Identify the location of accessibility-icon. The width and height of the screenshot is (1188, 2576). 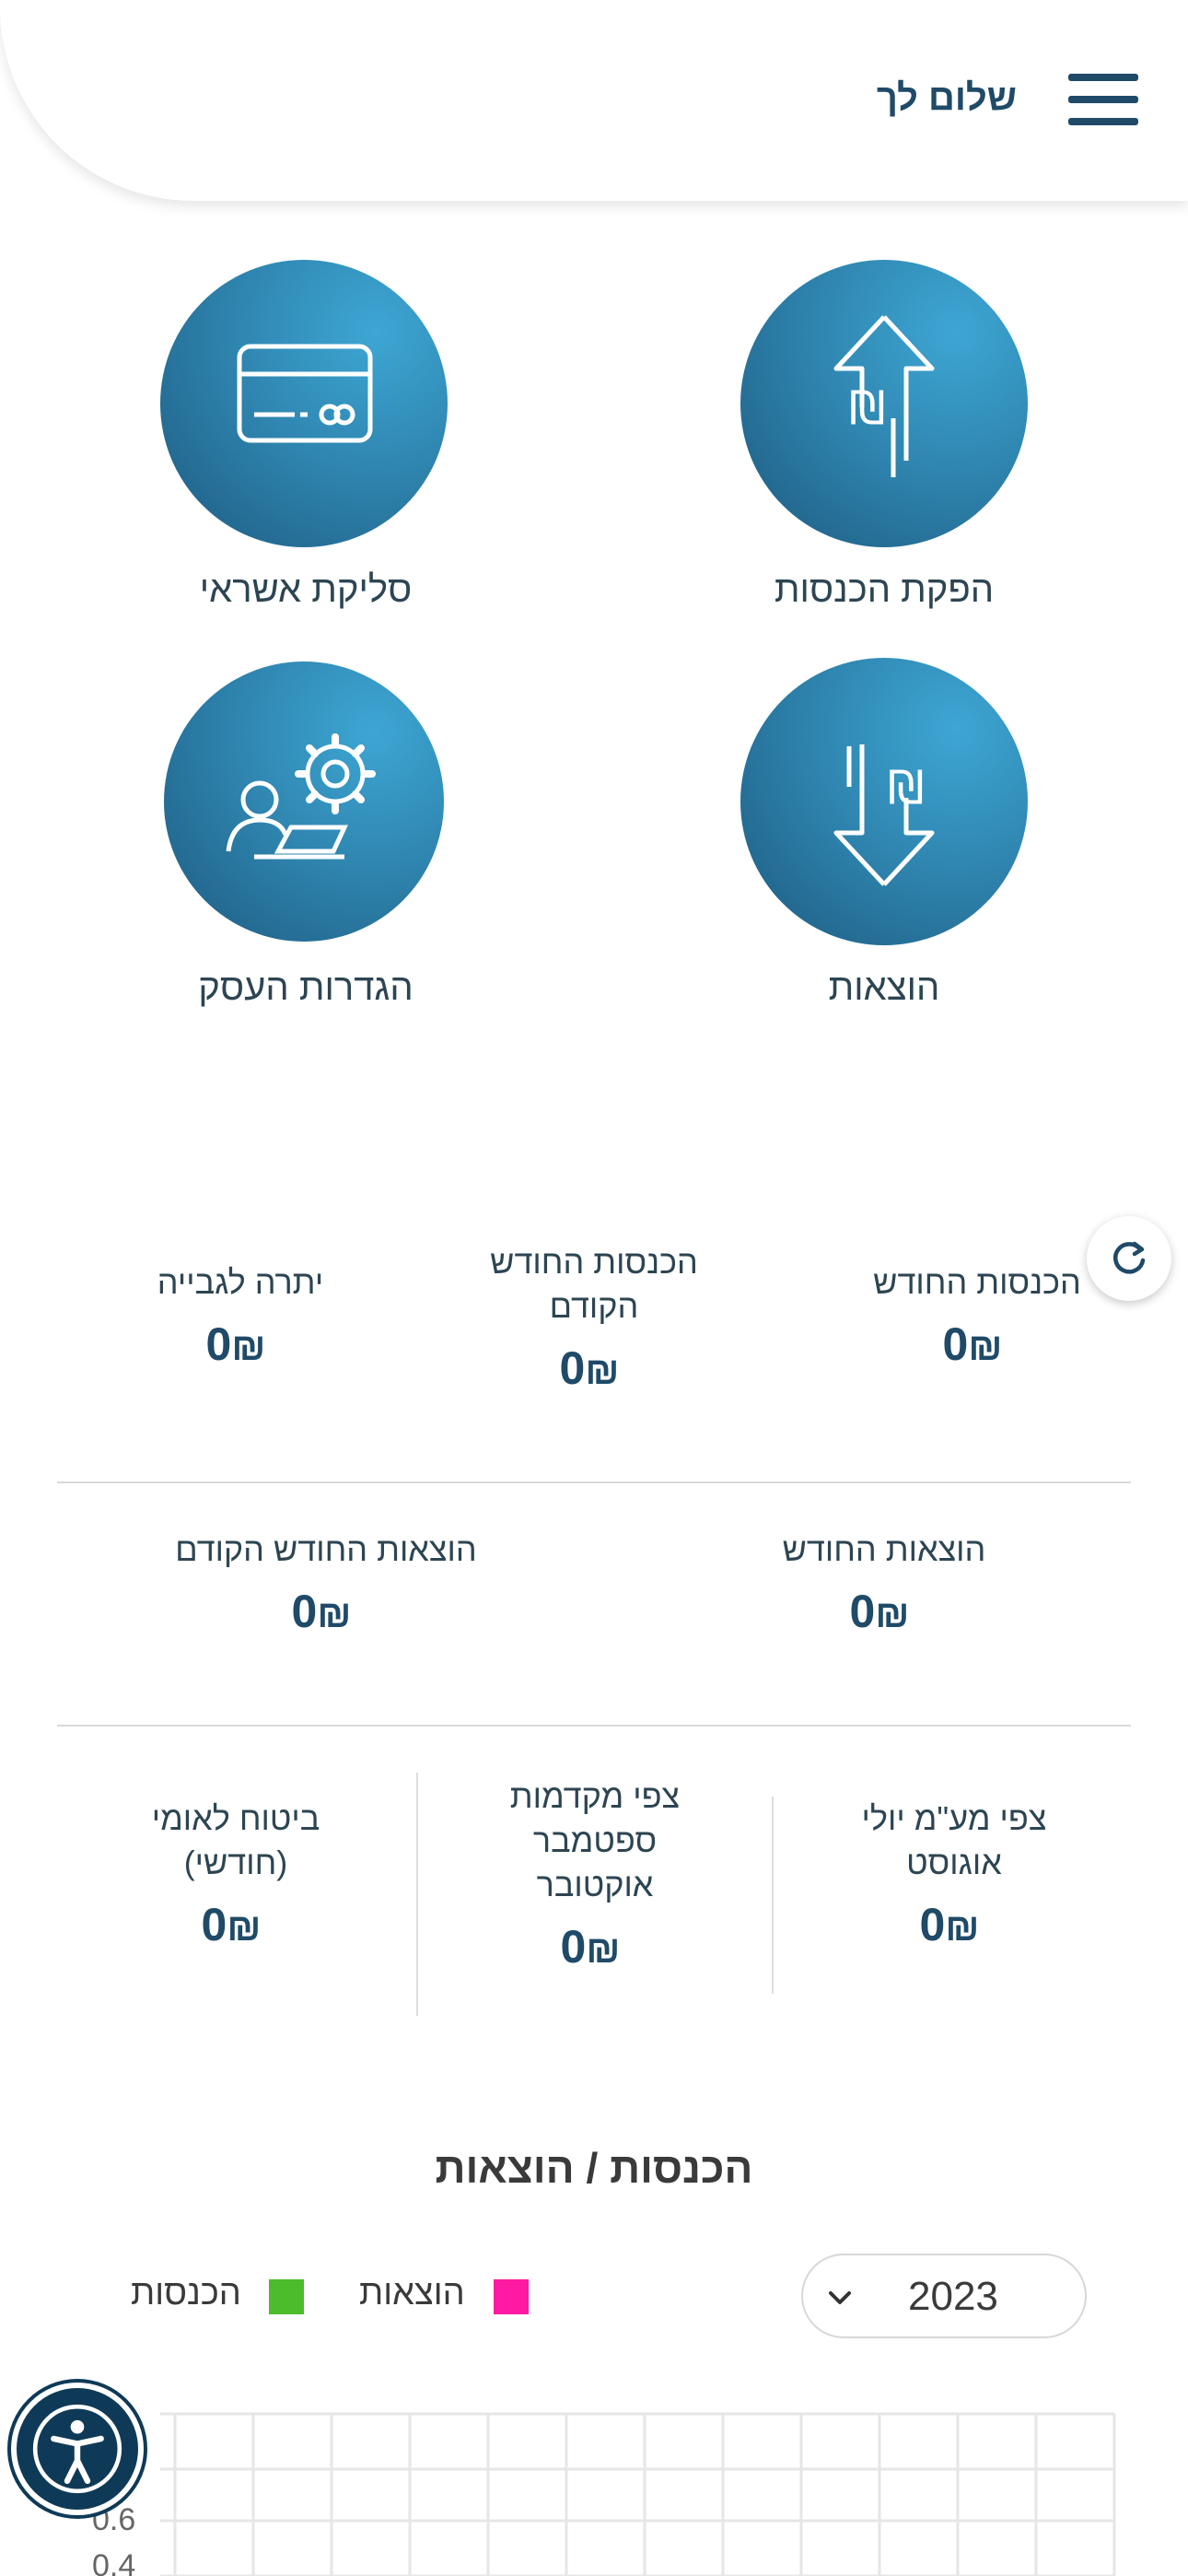
(77, 2449).